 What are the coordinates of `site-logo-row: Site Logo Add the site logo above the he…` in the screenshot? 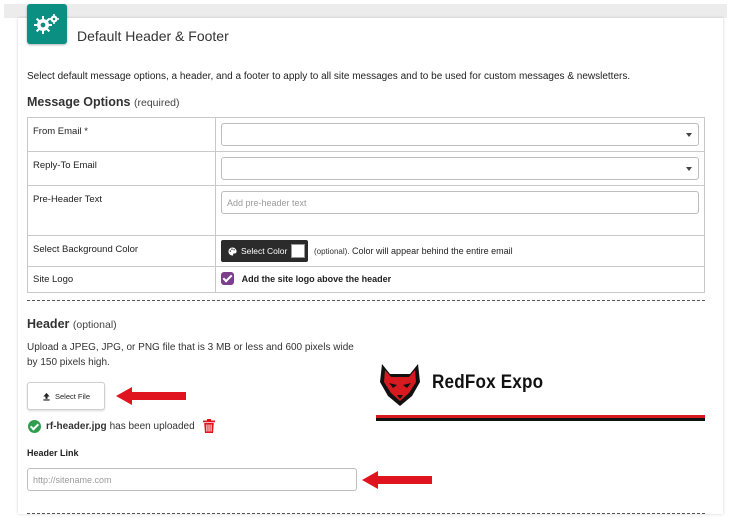 It's located at (366, 279).